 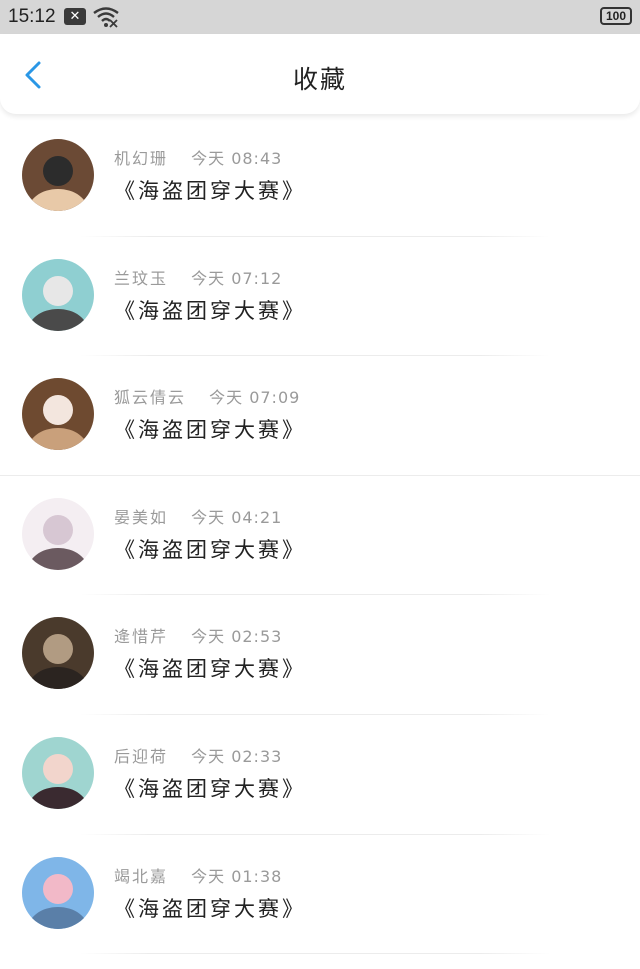 I want to click on favorite-item: 机幻珊 今天 08:43 《海盗团穿大赛》, so click(x=320, y=177).